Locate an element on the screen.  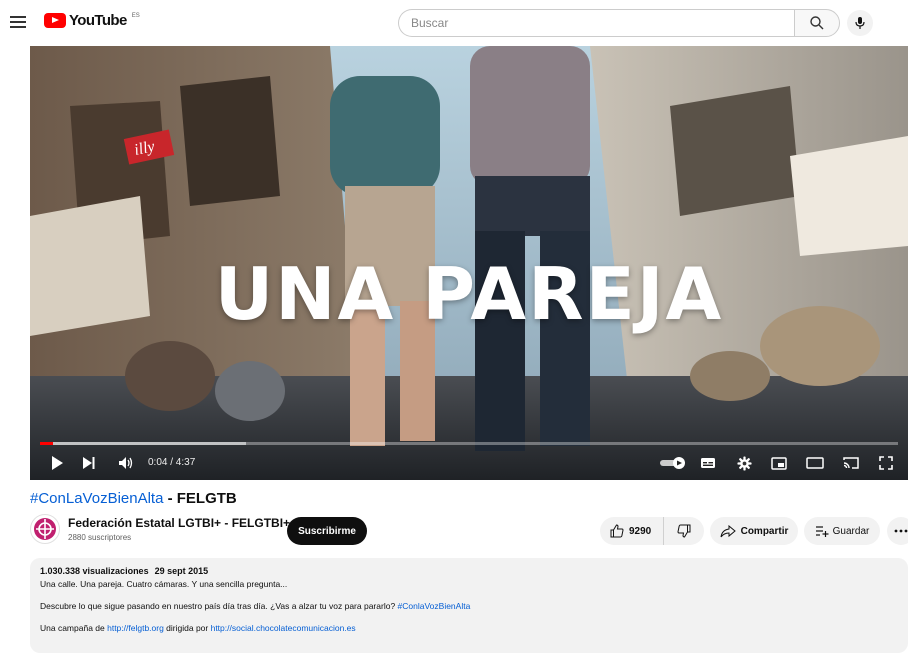
search-icon is located at coordinates (817, 23).